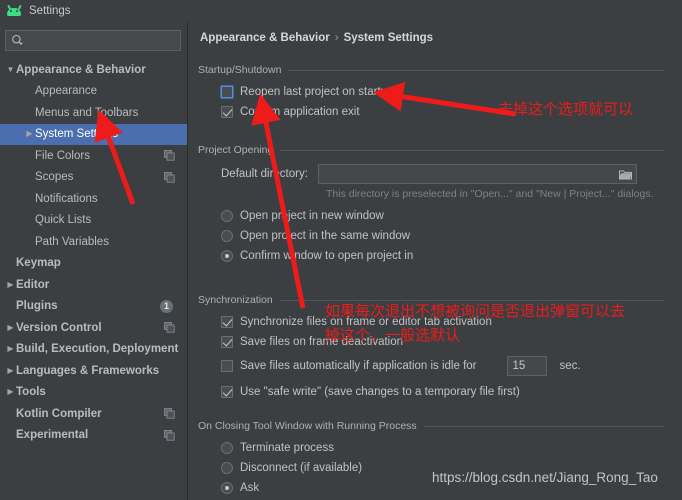 The height and width of the screenshot is (500, 682). What do you see at coordinates (37, 306) in the screenshot?
I see `sidebar-item-label: Plugins` at bounding box center [37, 306].